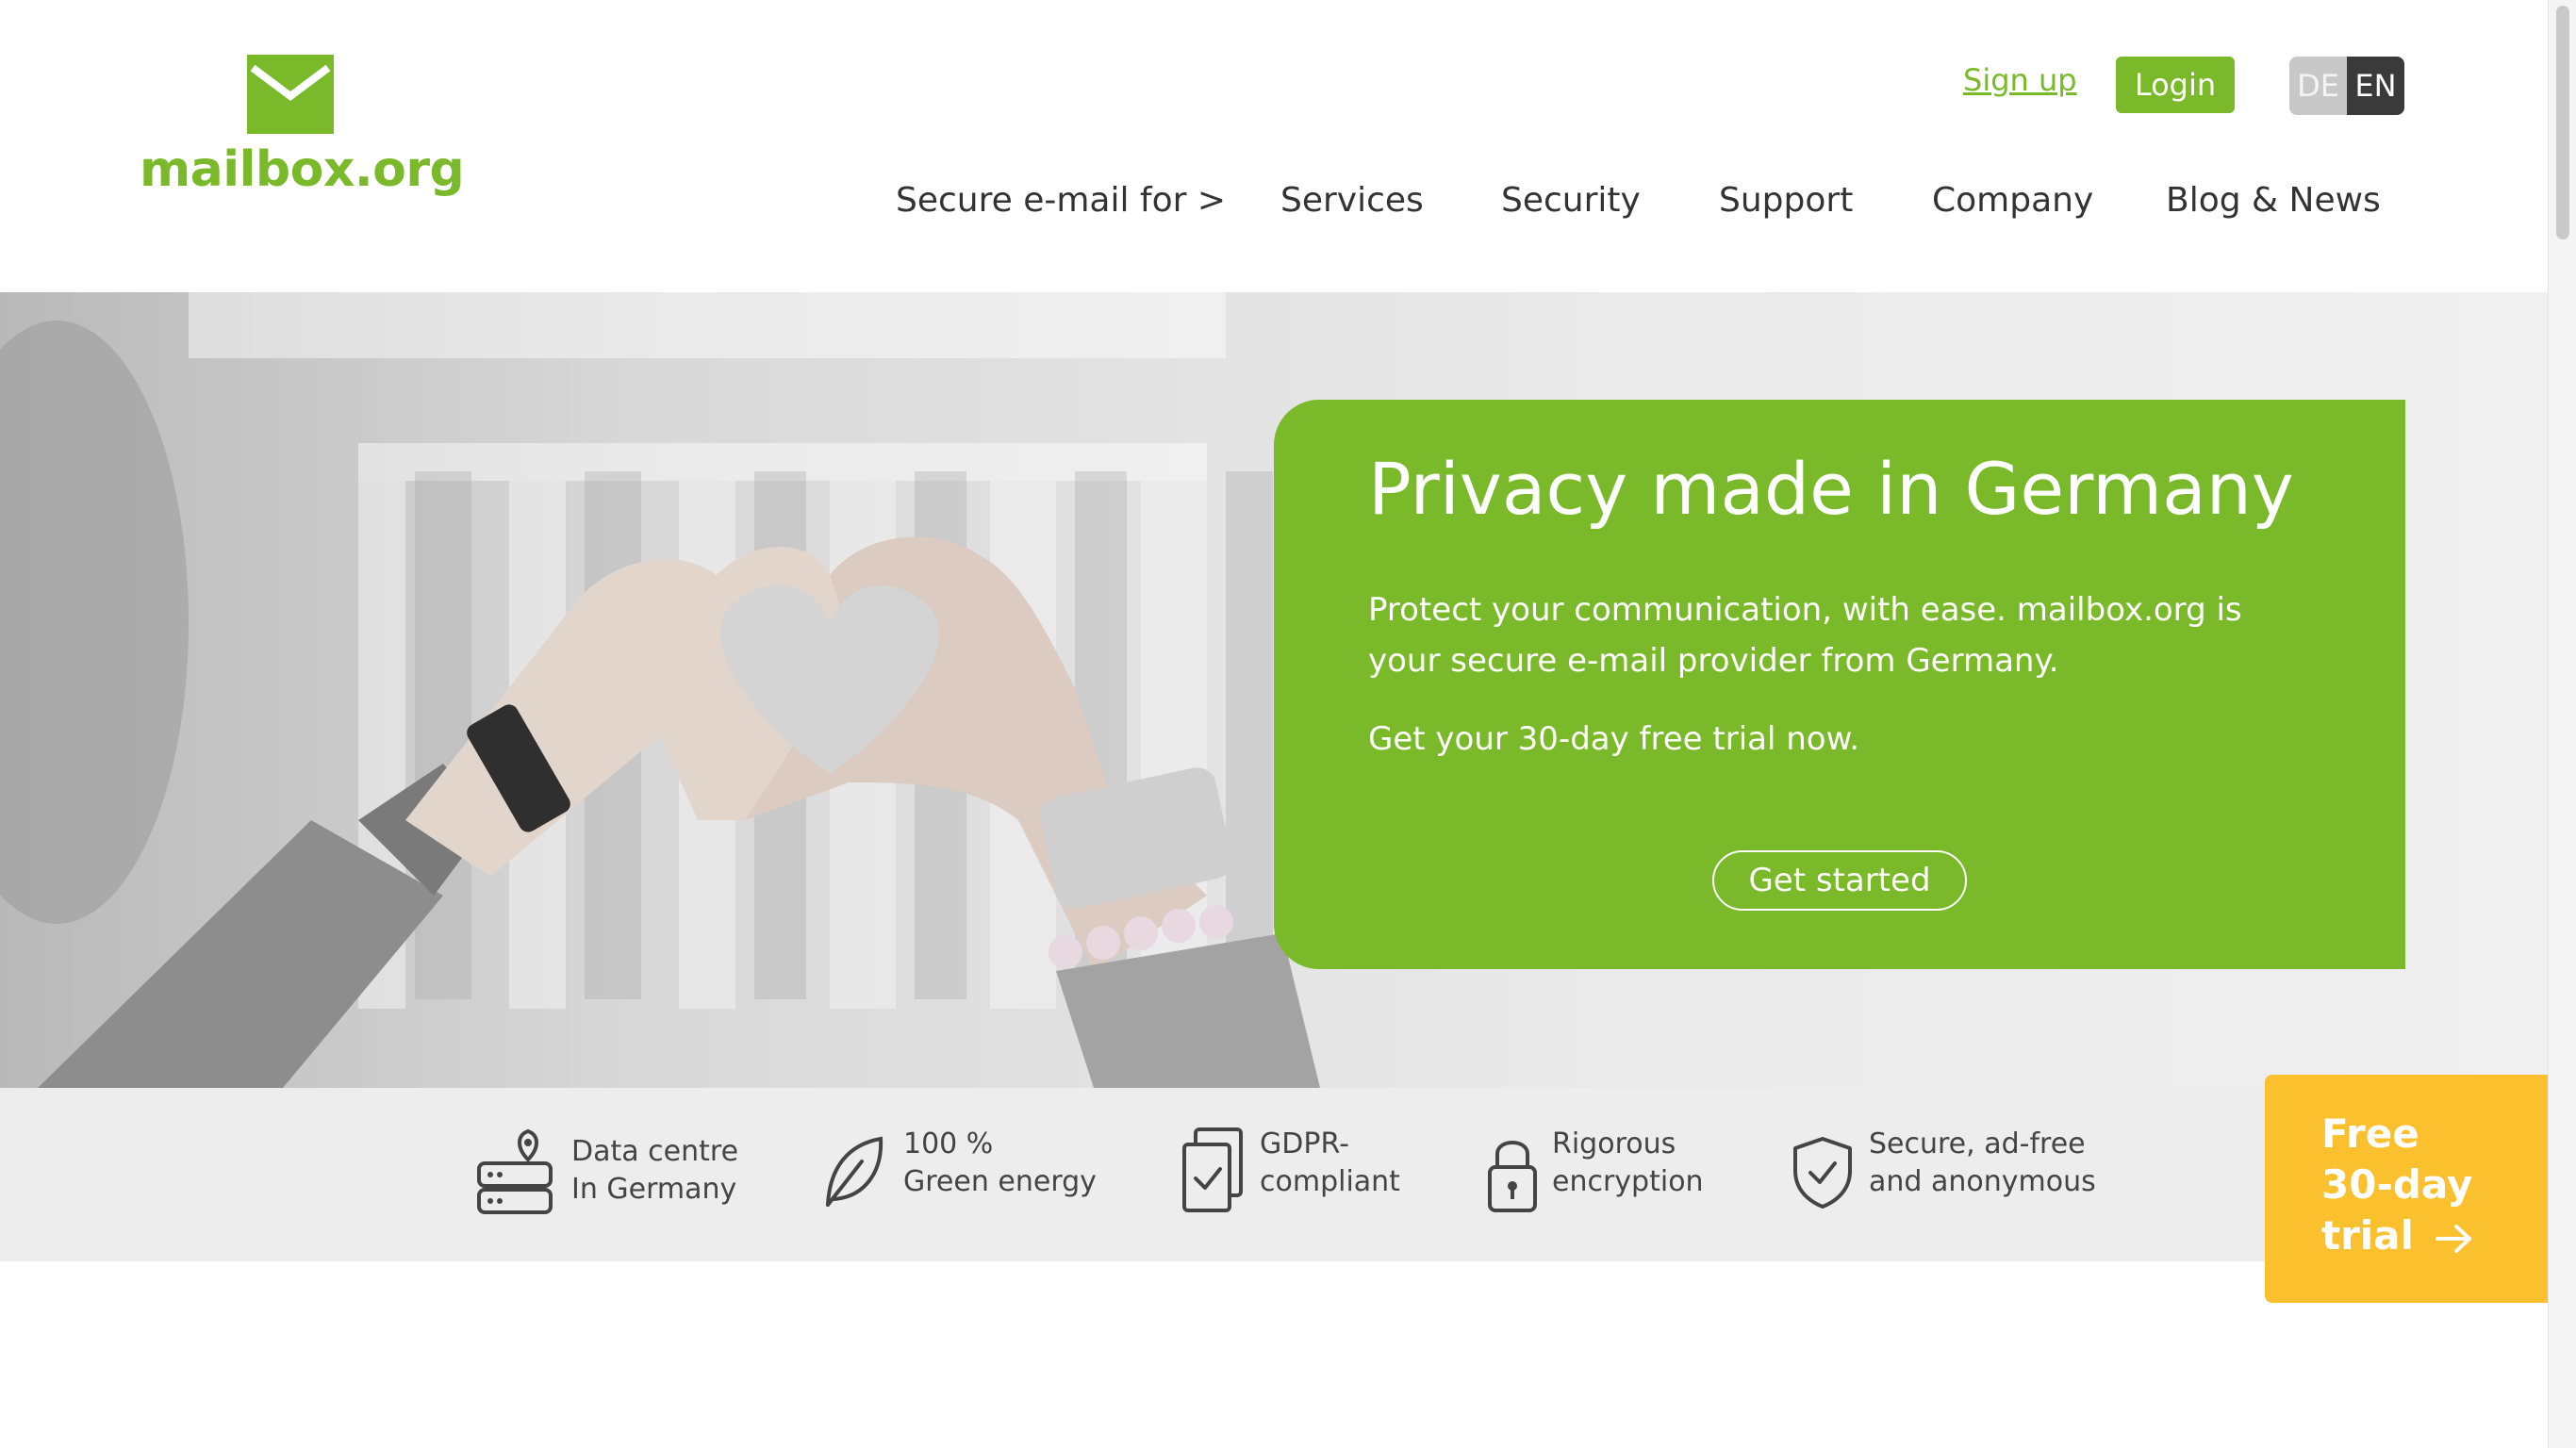  I want to click on server-location-icon, so click(515, 1171).